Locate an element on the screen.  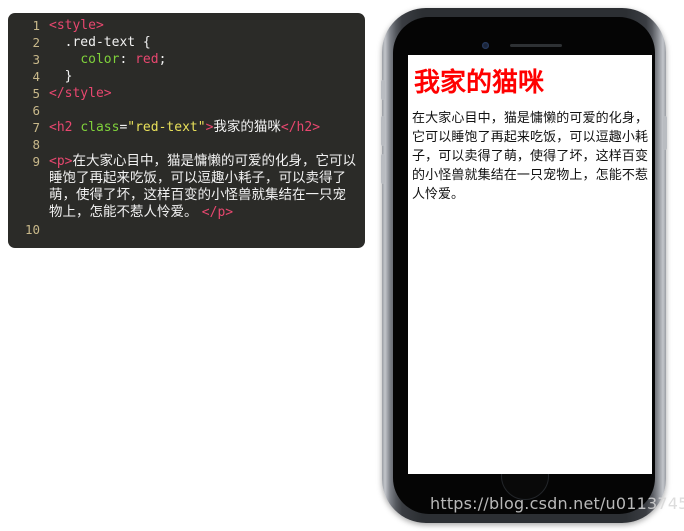
phone-silent-switch is located at coordinates (383, 90).